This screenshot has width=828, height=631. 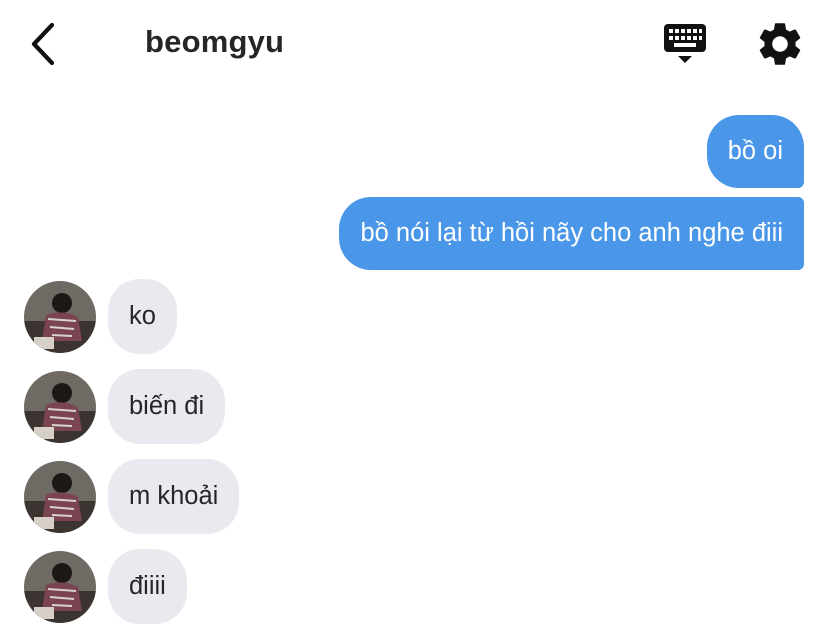 What do you see at coordinates (414, 44) in the screenshot?
I see `chat-header: beomgyu` at bounding box center [414, 44].